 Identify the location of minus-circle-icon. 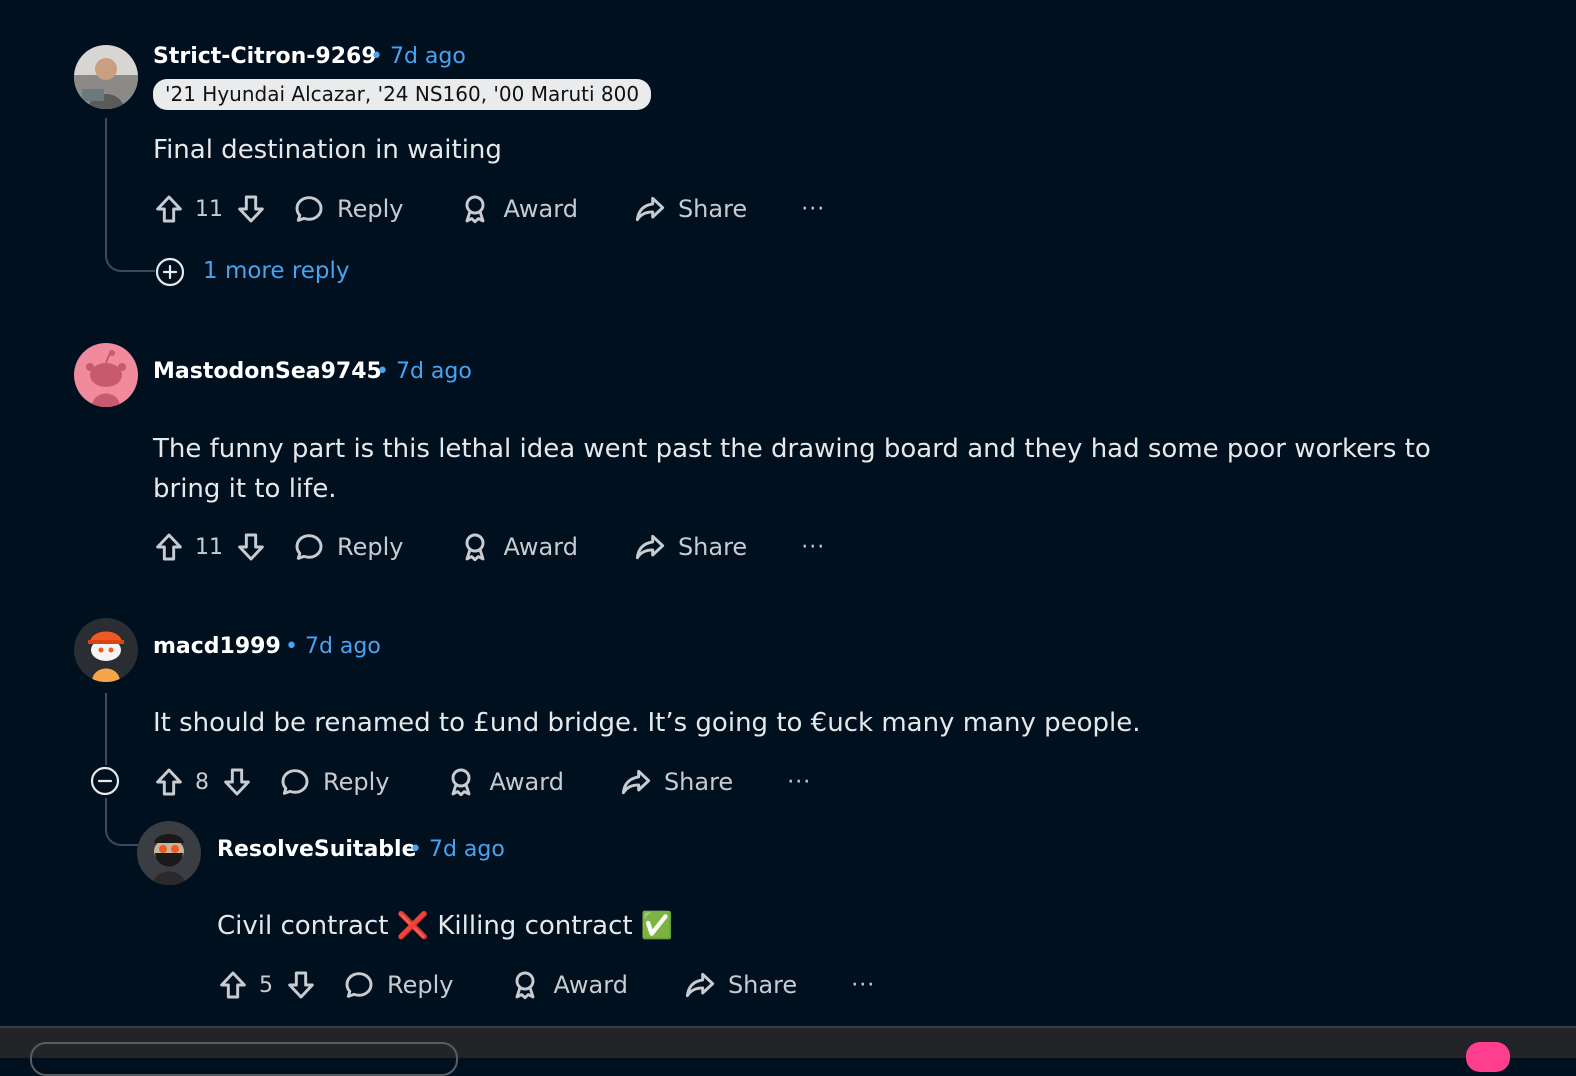
(105, 781).